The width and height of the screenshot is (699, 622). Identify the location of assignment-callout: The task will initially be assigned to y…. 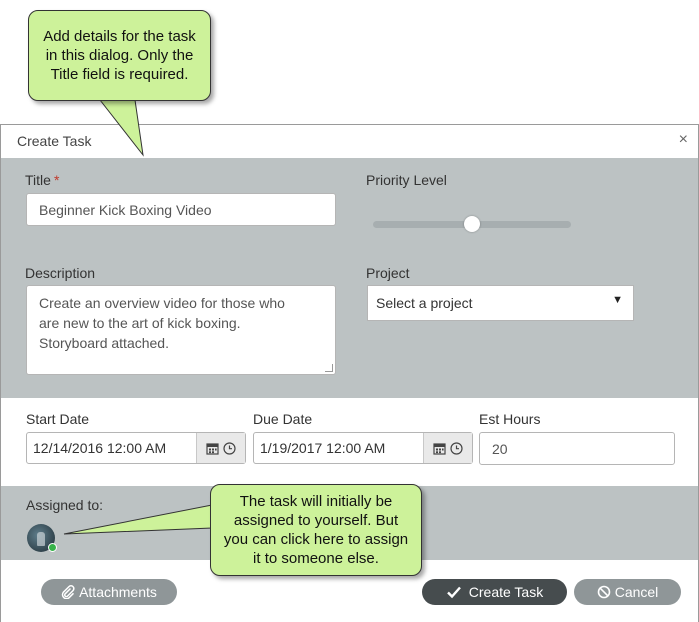
(316, 530).